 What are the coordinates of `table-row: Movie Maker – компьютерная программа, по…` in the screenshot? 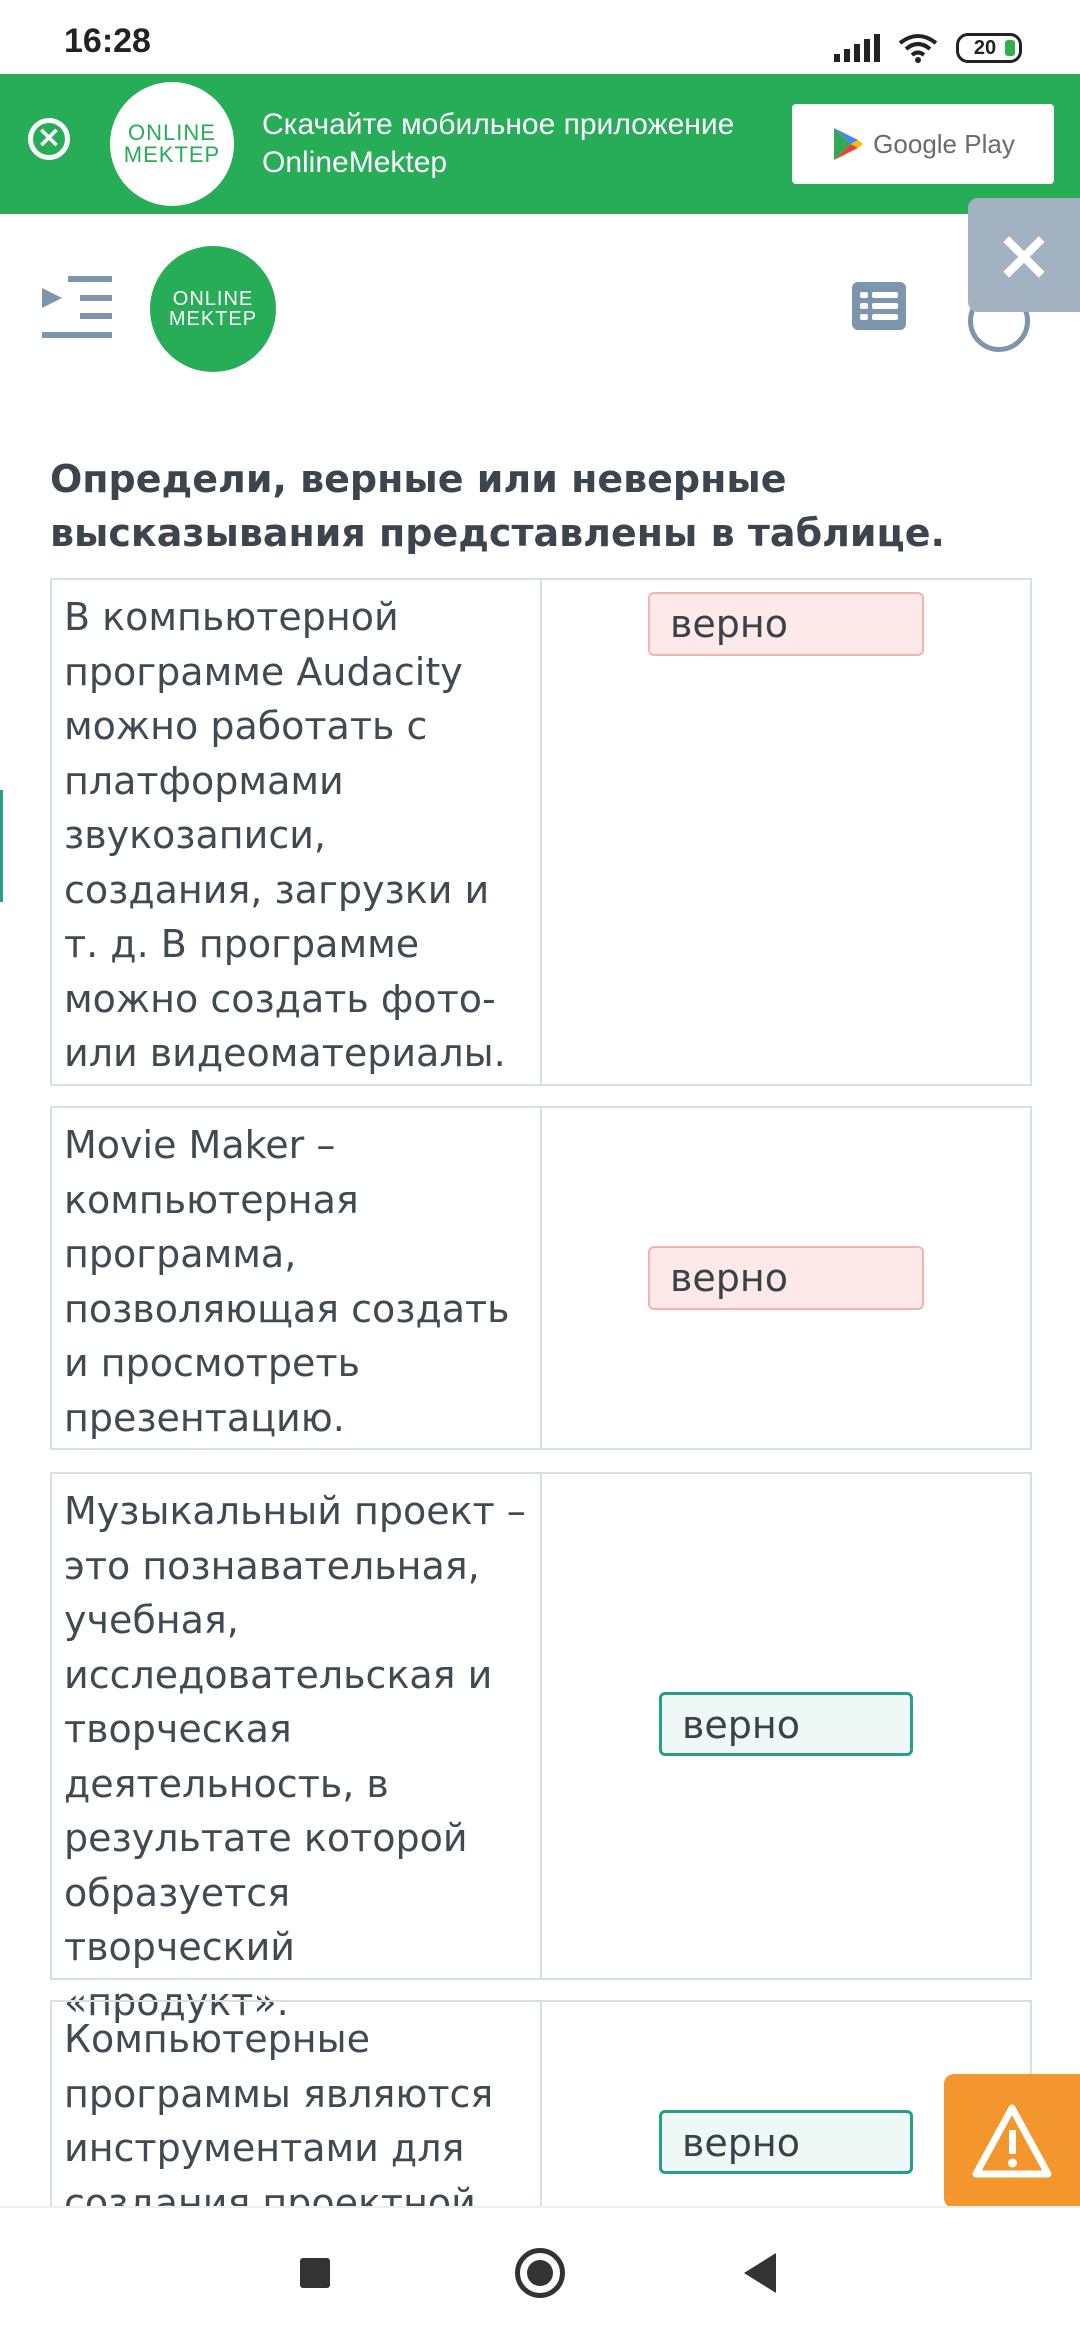 It's located at (541, 1278).